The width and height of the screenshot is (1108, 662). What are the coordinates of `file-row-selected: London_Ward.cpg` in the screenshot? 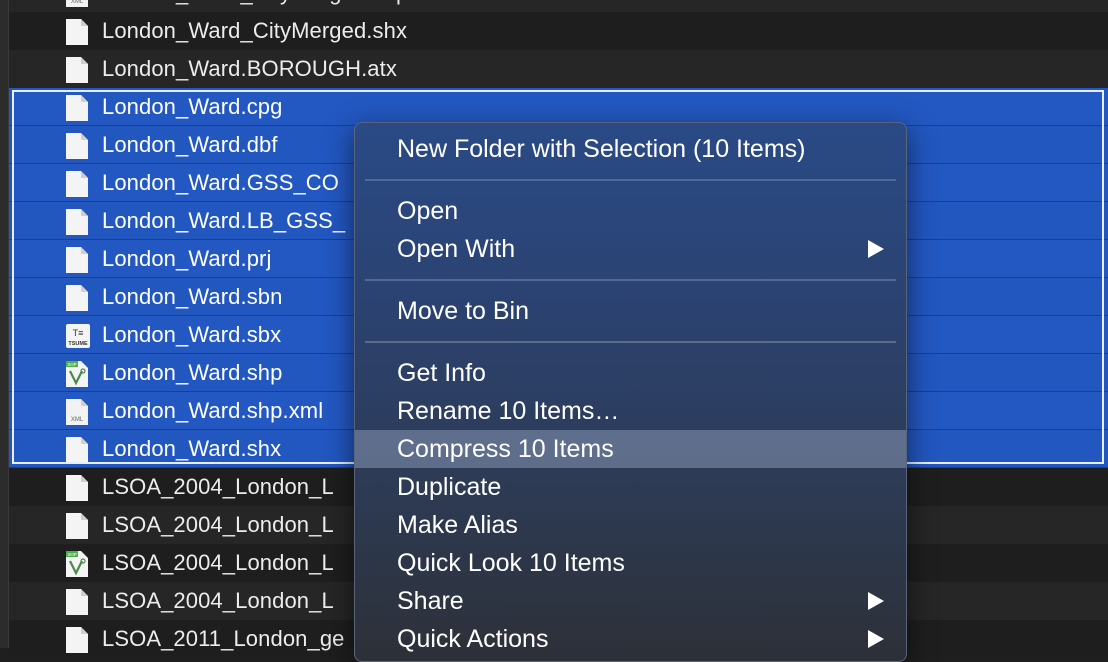 It's located at (558, 107).